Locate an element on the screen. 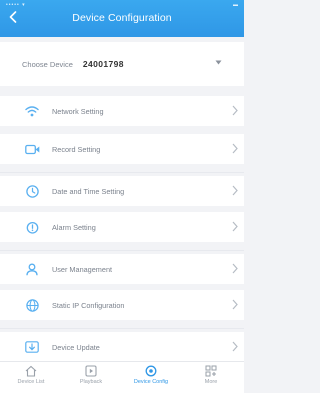 This screenshot has width=320, height=393. header-bar: ••••• ▾ ▬ Device Configuration is located at coordinates (122, 18).